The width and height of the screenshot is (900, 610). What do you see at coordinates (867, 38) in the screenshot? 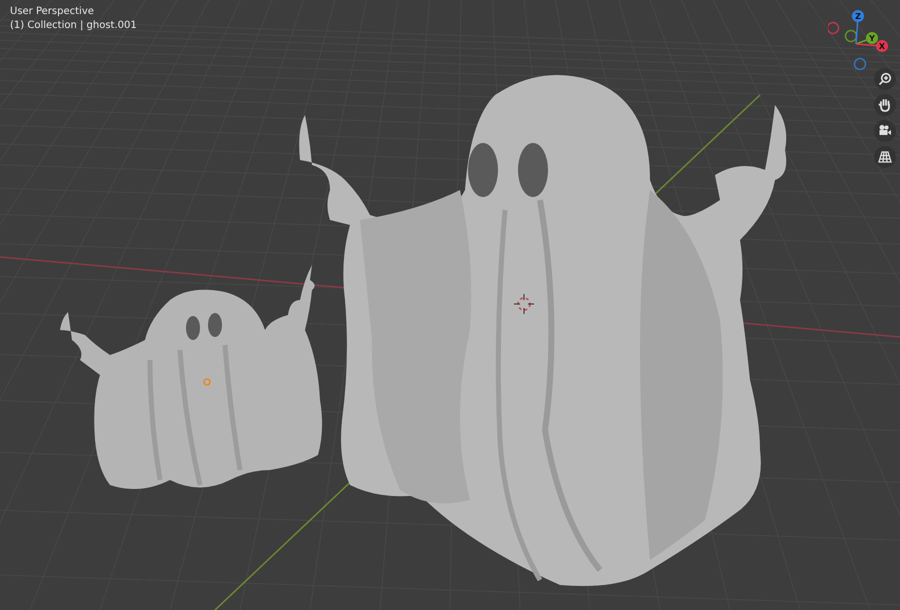
I see `axis-handle: Y` at bounding box center [867, 38].